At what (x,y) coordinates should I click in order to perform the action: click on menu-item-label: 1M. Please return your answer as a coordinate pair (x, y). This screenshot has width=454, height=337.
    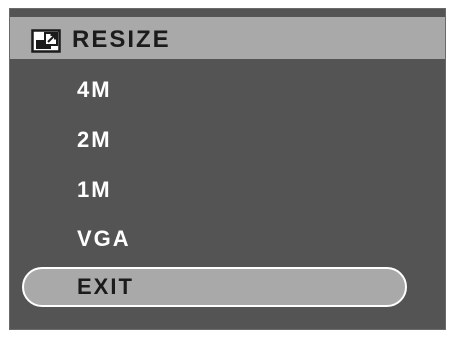
    Looking at the image, I should click on (94, 189).